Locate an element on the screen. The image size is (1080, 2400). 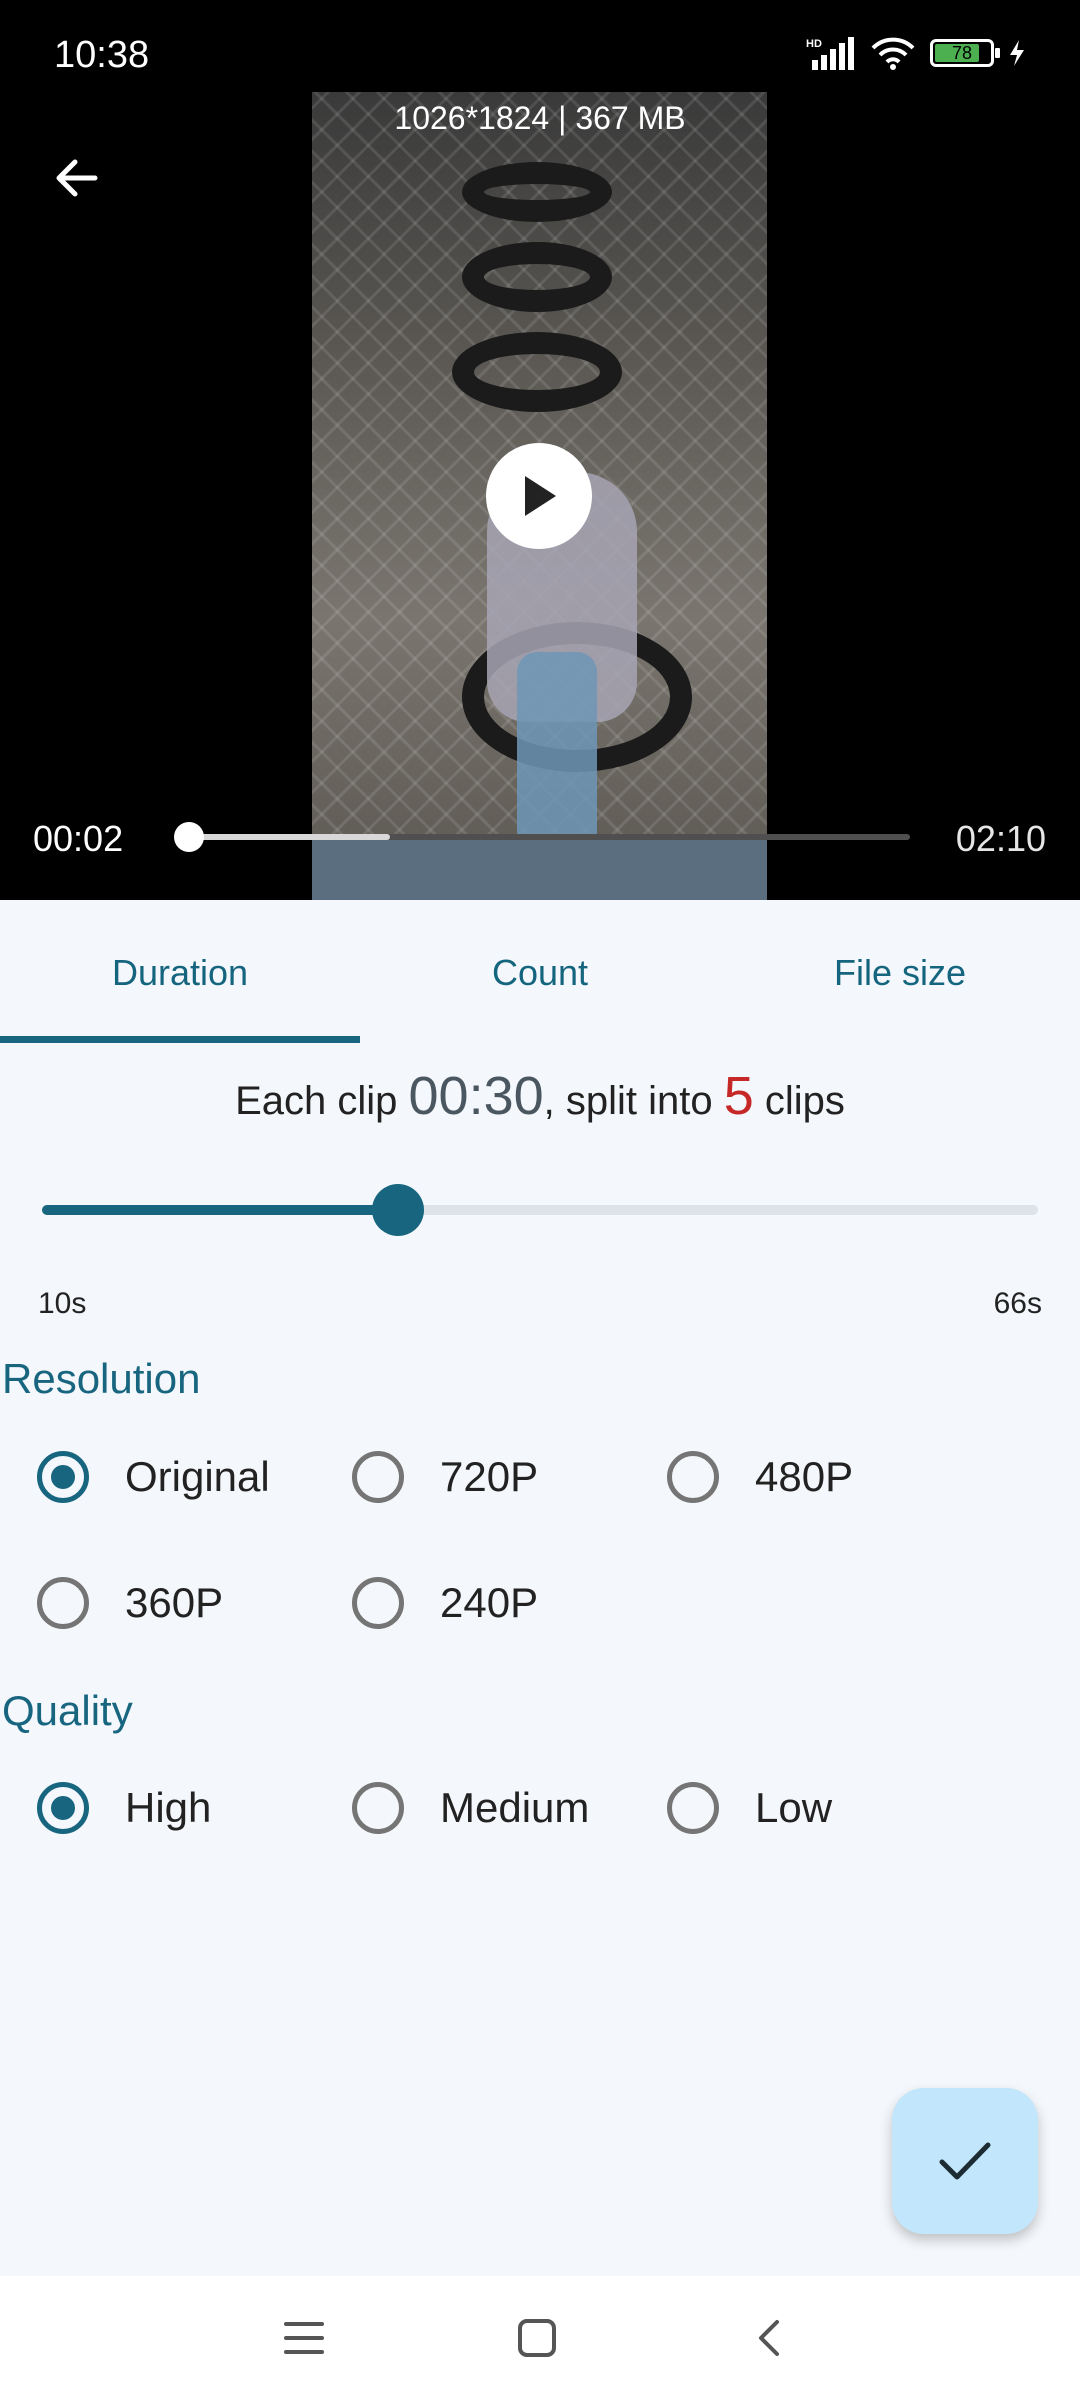
total-time: 02:10 is located at coordinates (1000, 838).